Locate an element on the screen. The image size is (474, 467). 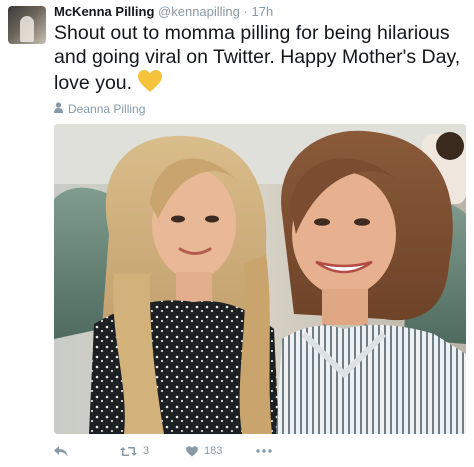
author-handle: @kennapilling is located at coordinates (199, 11).